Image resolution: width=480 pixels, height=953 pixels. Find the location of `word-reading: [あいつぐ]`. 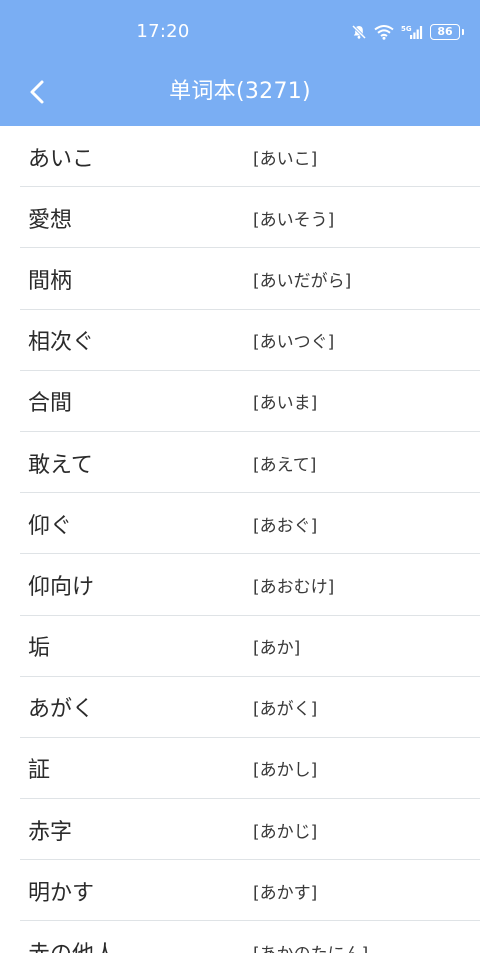

word-reading: [あいつぐ] is located at coordinates (294, 342).